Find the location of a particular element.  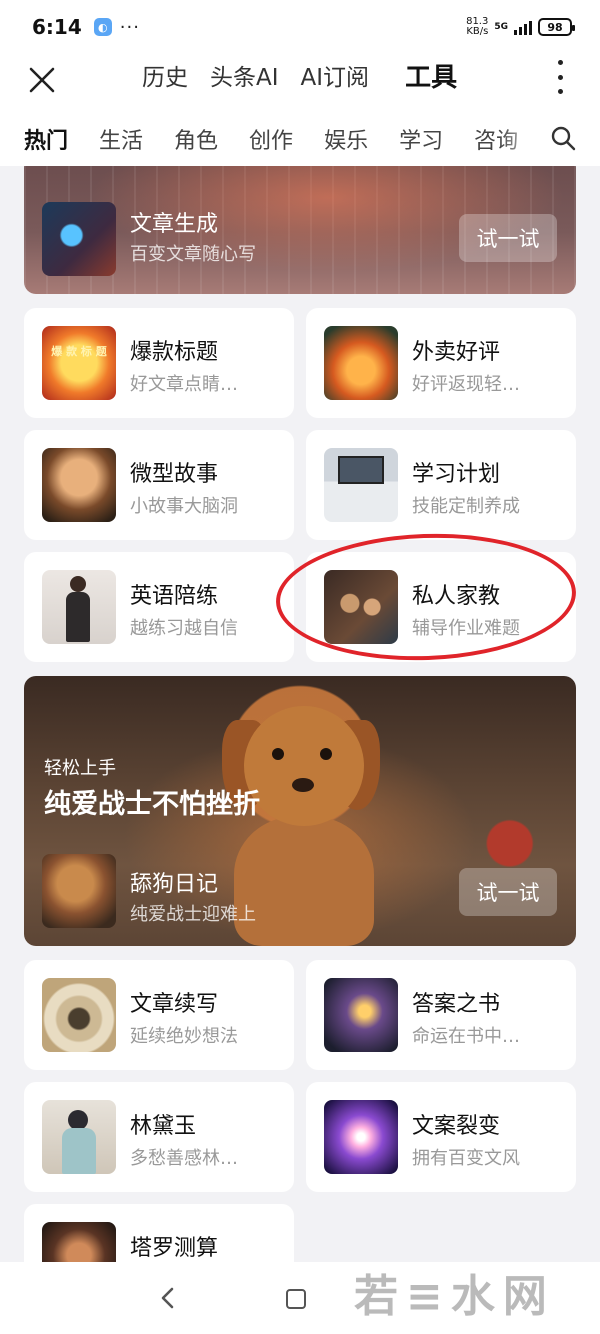

tab-toutiao-ai: 头条AI is located at coordinates (244, 78).